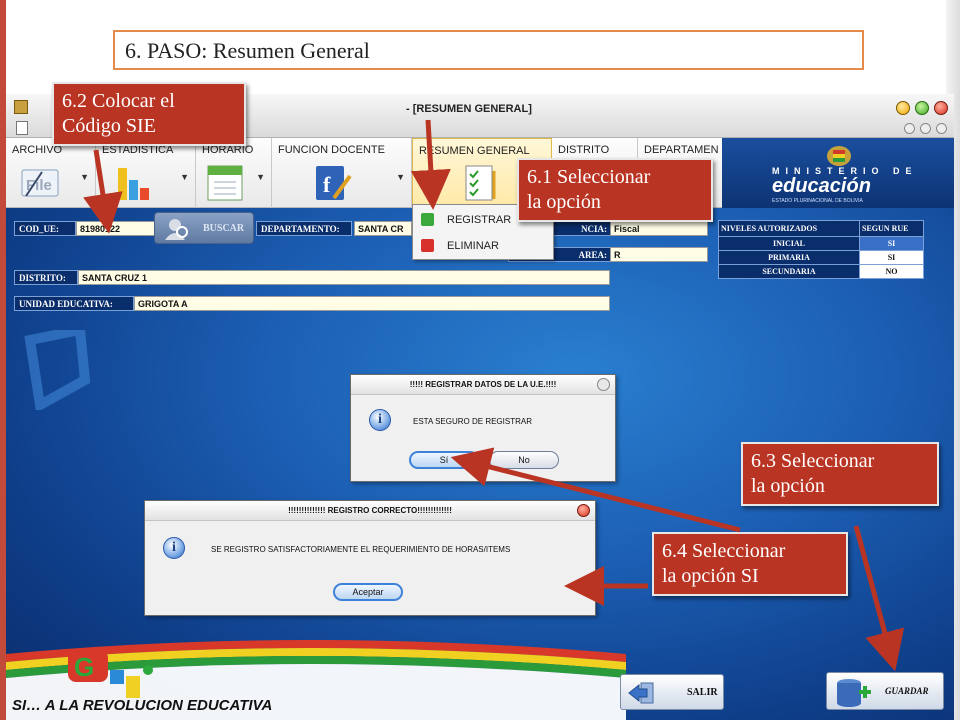 Image resolution: width=960 pixels, height=720 pixels. Describe the element at coordinates (116, 228) in the screenshot. I see `cod-ue-input: 81980122` at that location.